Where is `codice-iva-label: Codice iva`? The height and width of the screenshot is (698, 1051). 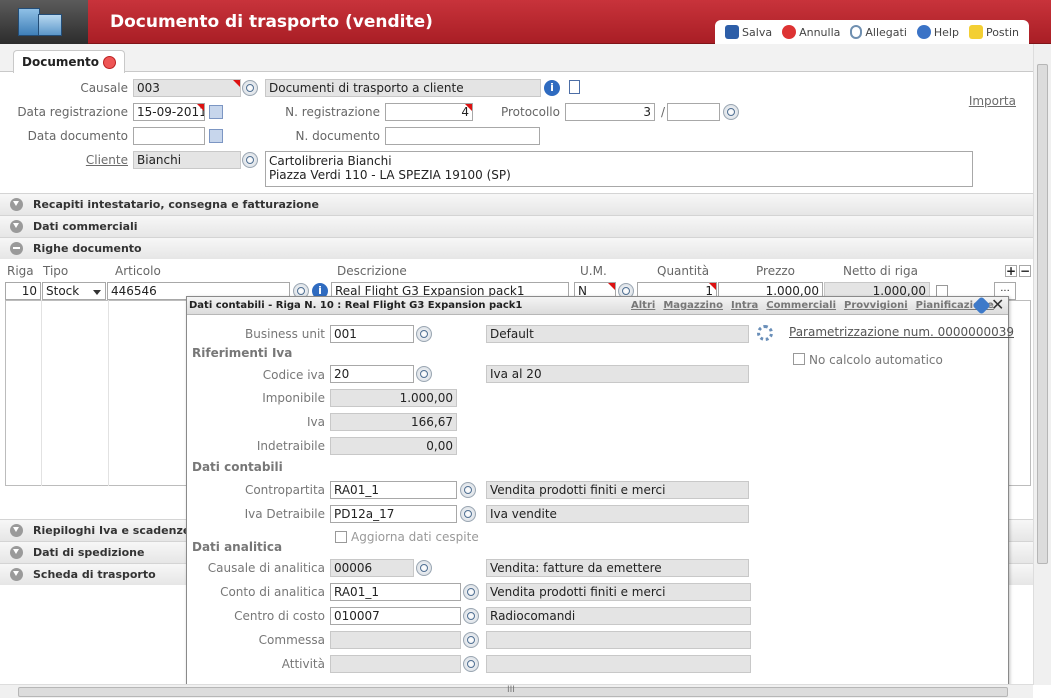
codice-iva-label: Codice iva is located at coordinates (293, 375).